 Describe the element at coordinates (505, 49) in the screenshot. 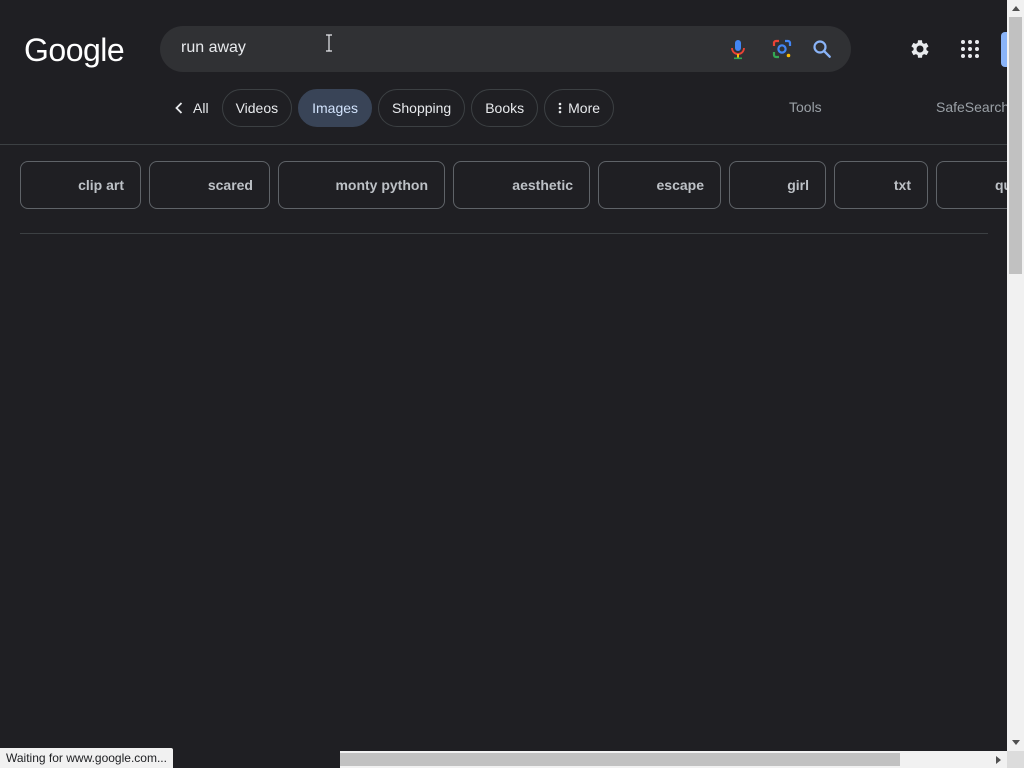

I see `search-box: run away` at that location.